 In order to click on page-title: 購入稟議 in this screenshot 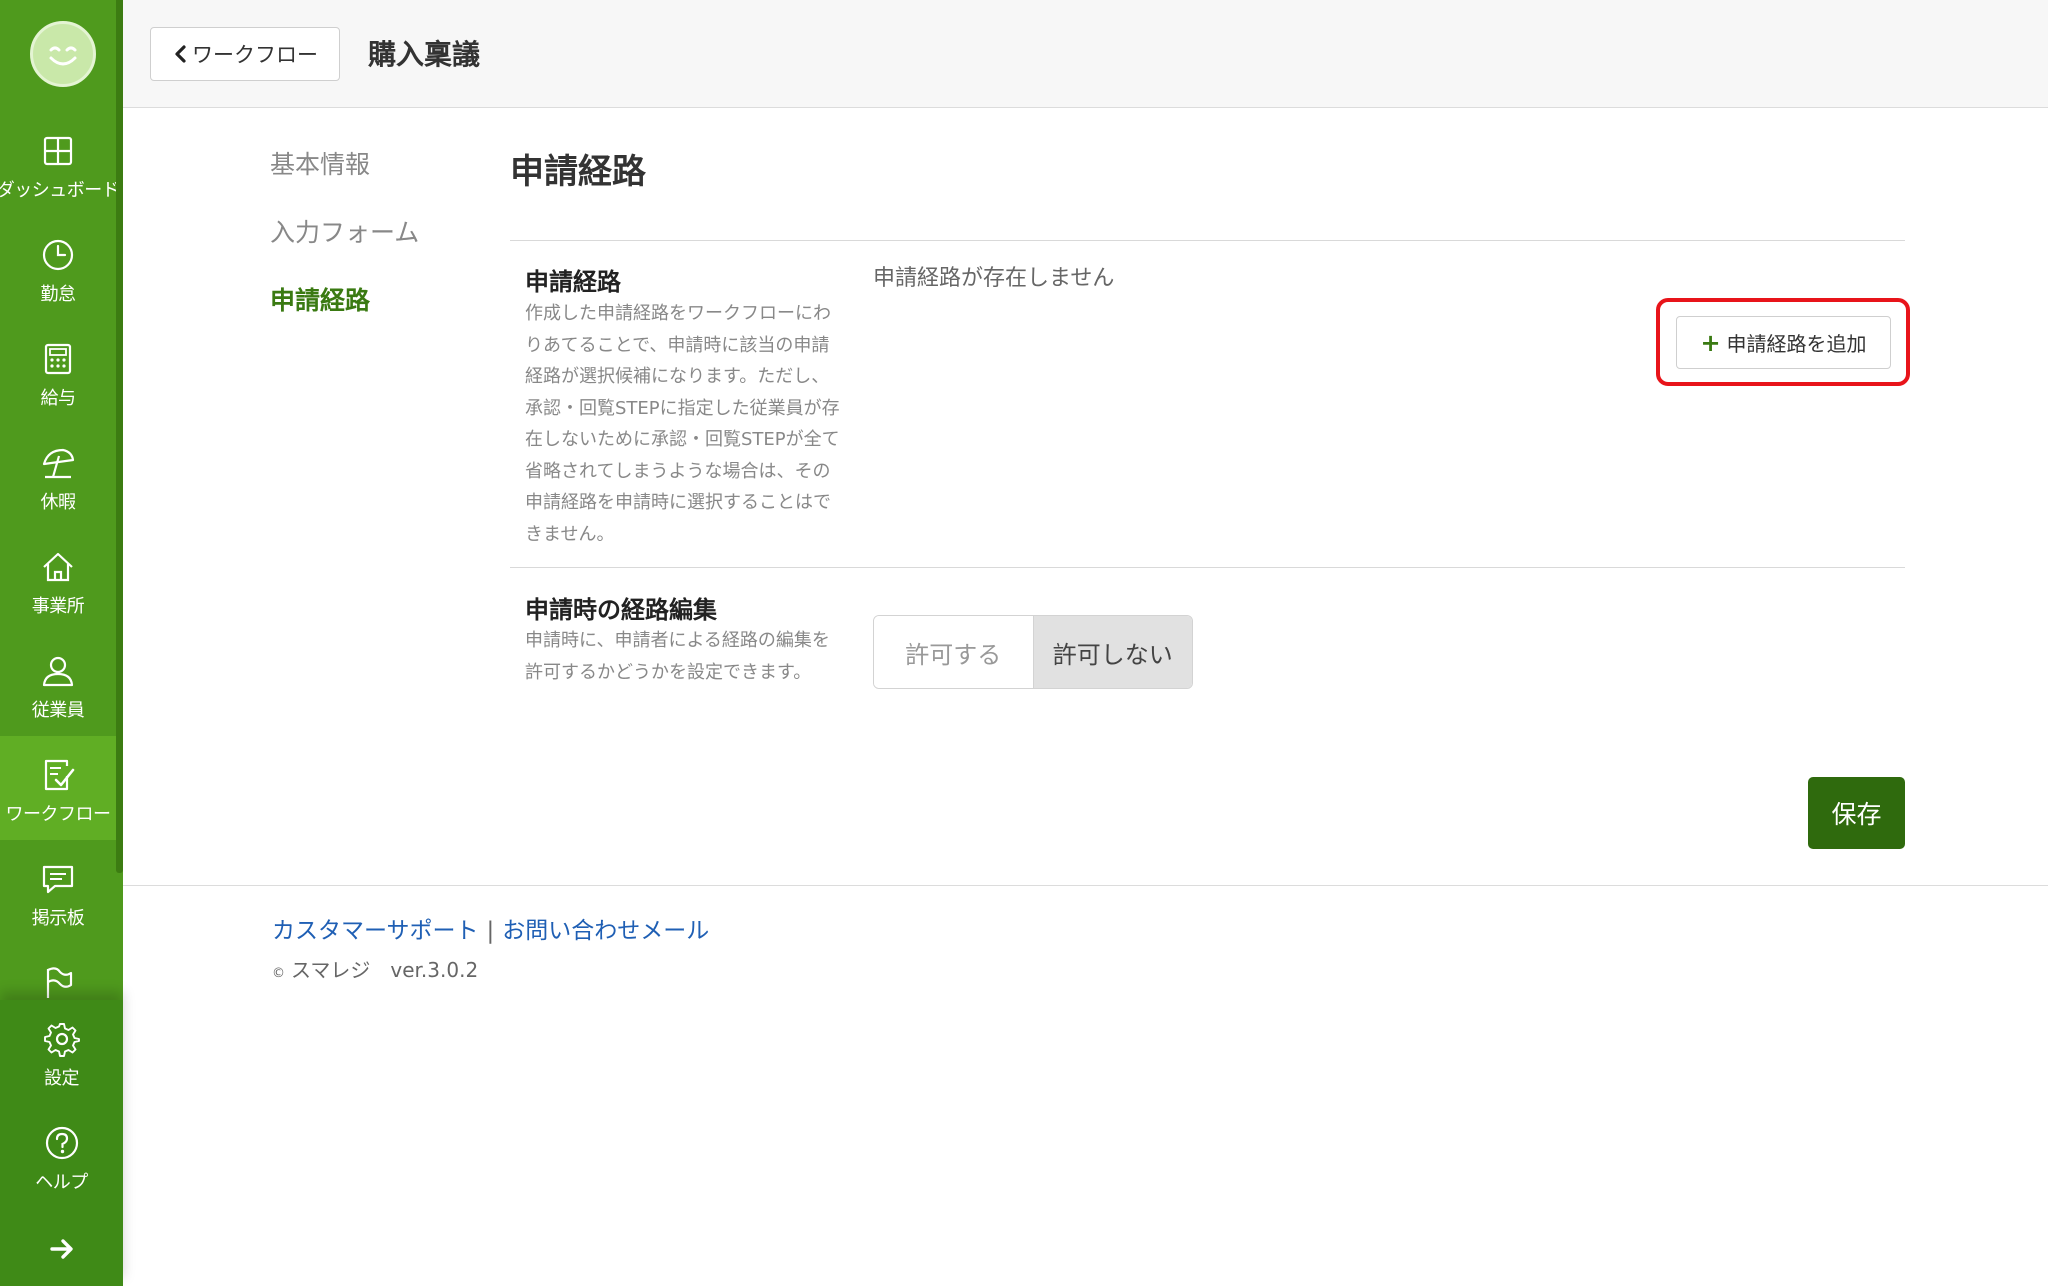, I will do `click(424, 54)`.